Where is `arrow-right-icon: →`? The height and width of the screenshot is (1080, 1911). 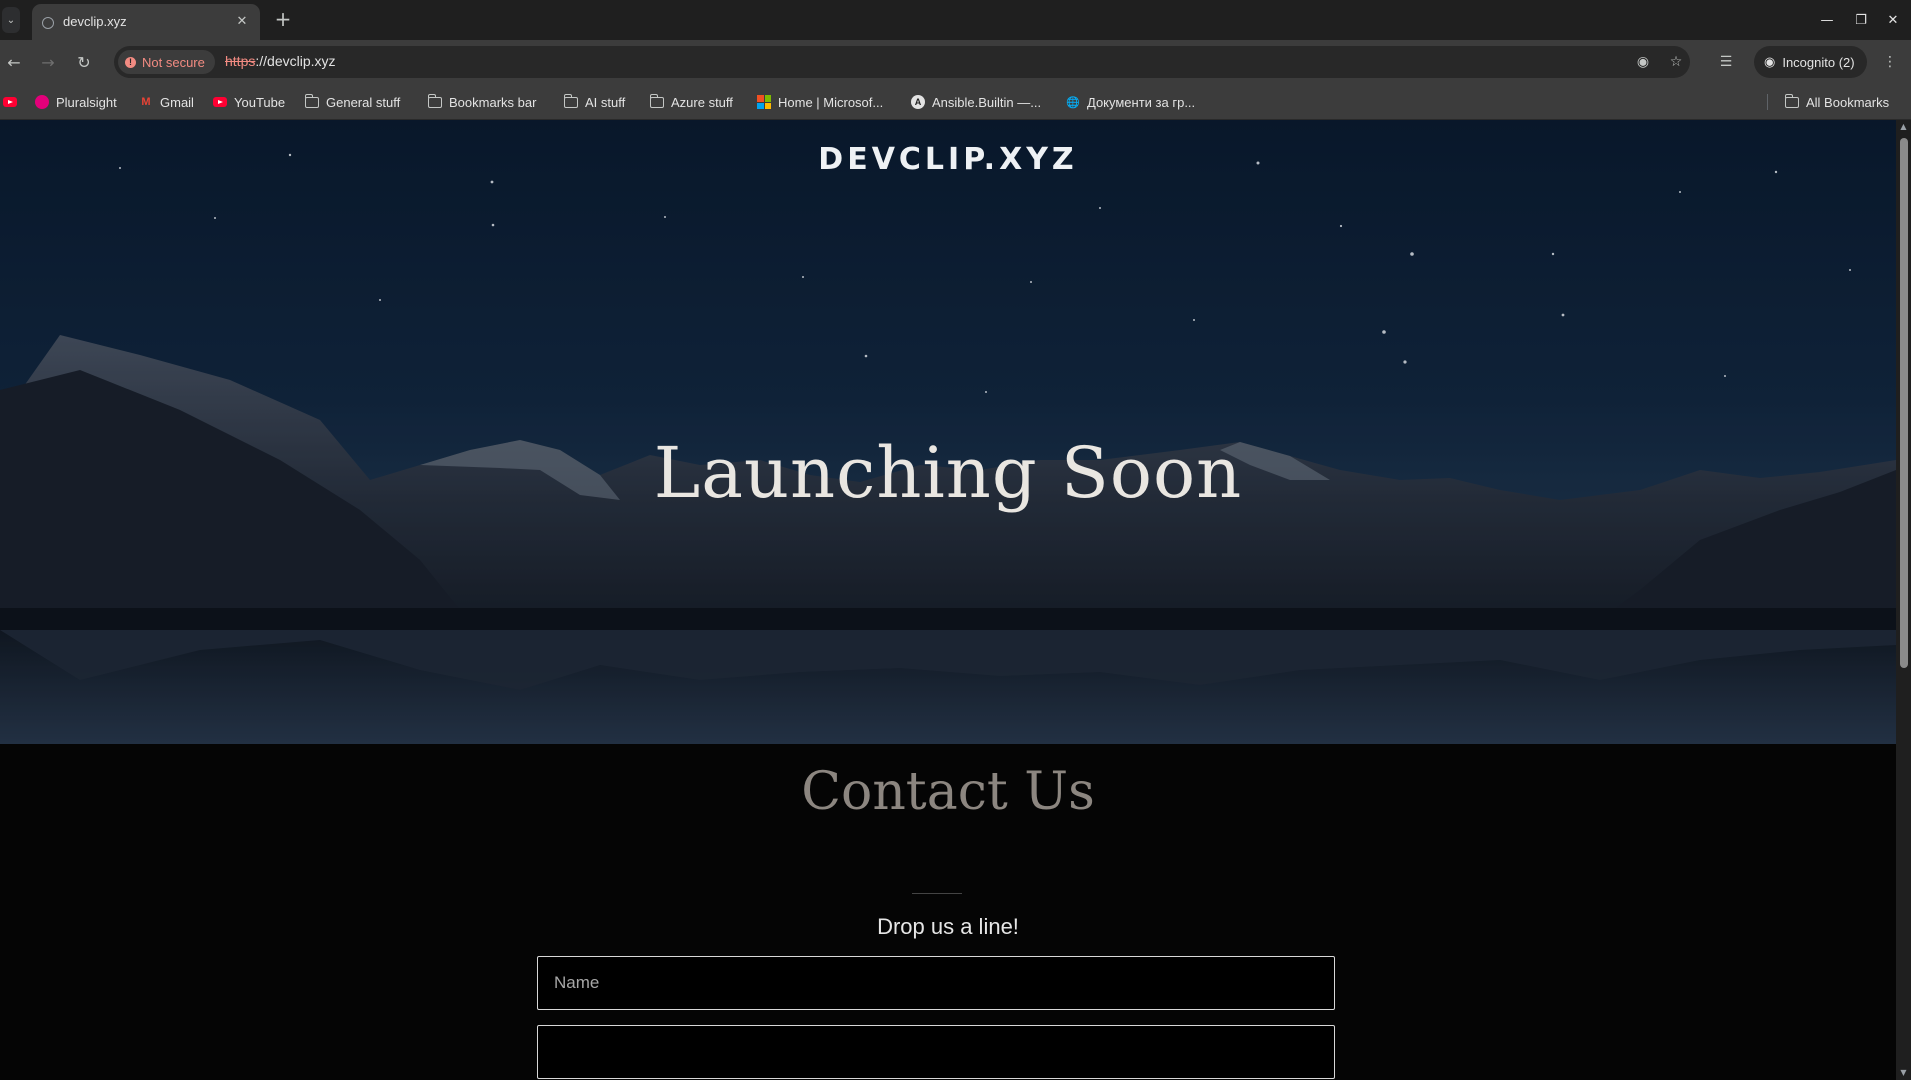
arrow-right-icon: → is located at coordinates (48, 62).